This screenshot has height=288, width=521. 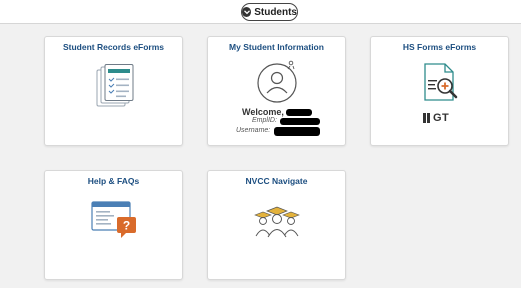 What do you see at coordinates (115, 85) in the screenshot?
I see `clipboard-checklist-icon` at bounding box center [115, 85].